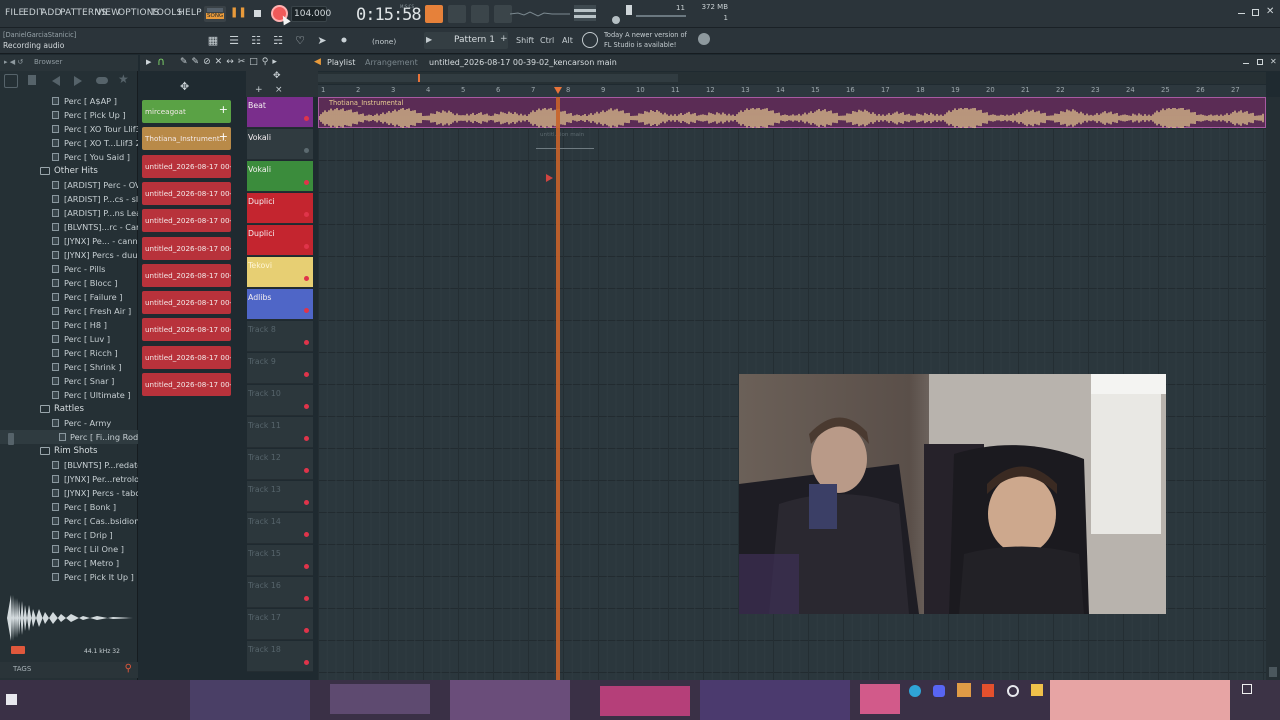 This screenshot has width=1280, height=720. What do you see at coordinates (280, 656) in the screenshot?
I see `track-header: Track 18` at bounding box center [280, 656].